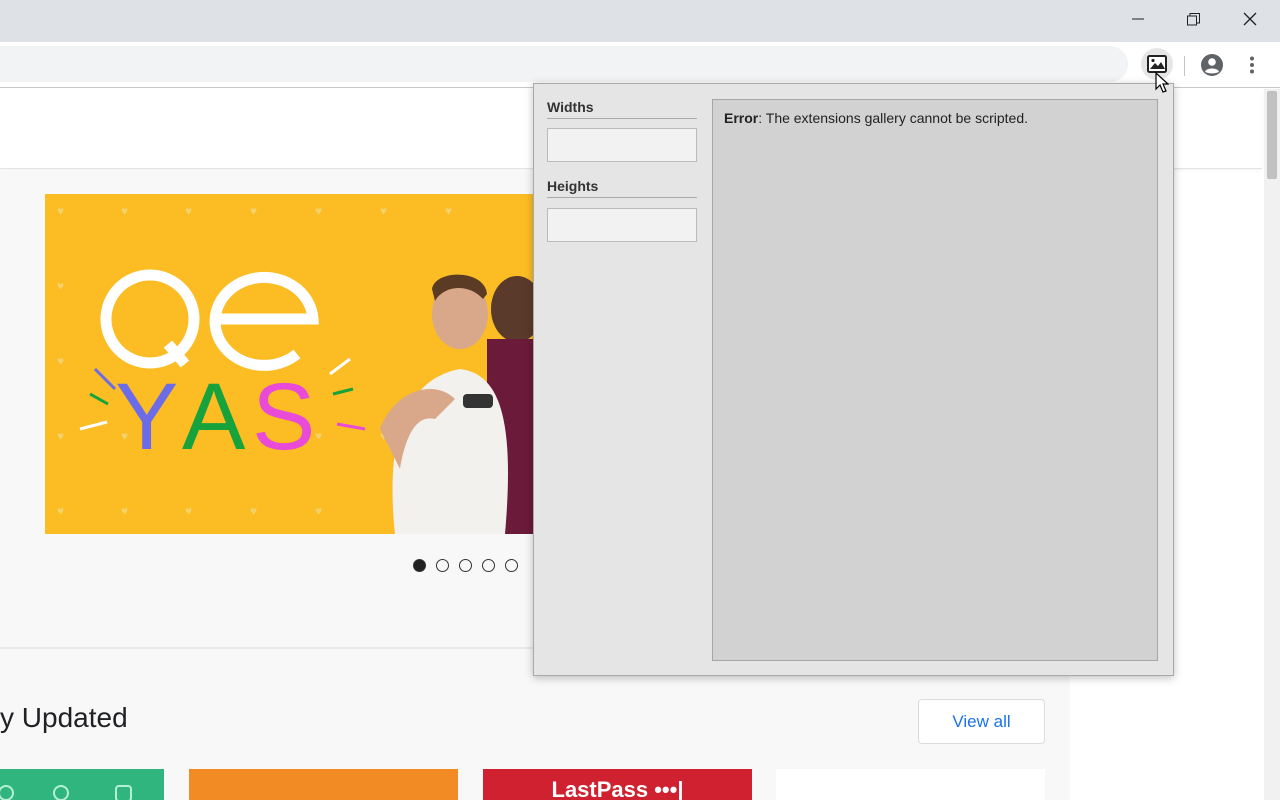 This screenshot has height=800, width=1280. I want to click on show-logo: Y A S, so click(222, 366).